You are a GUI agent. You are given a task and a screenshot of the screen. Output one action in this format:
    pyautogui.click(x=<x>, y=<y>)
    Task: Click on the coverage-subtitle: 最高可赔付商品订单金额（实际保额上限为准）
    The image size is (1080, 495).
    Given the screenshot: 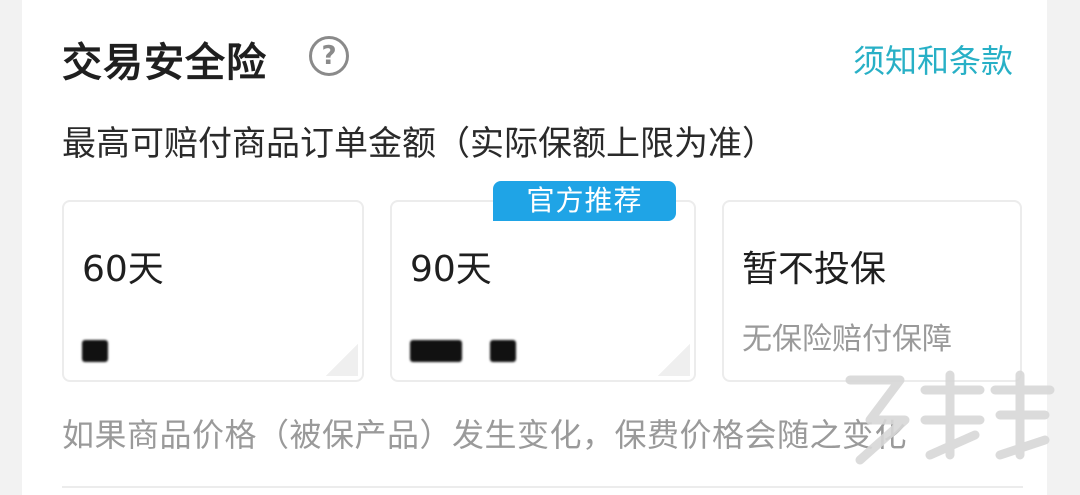 What is the action you would take?
    pyautogui.click(x=419, y=144)
    